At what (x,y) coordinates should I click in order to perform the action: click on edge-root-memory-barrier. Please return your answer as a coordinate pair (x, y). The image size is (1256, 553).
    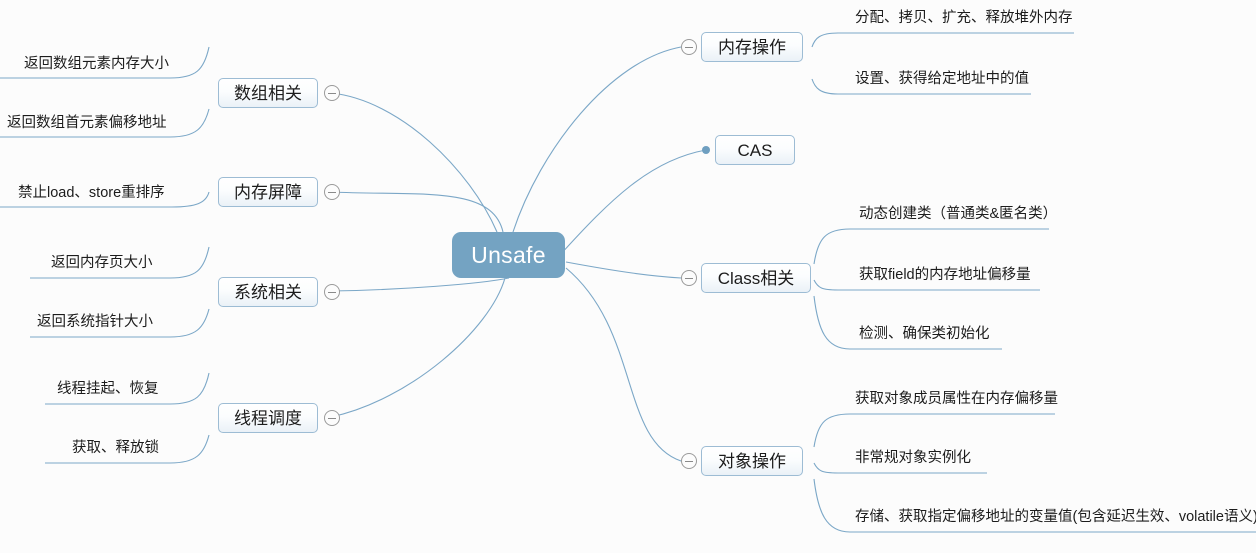
    Looking at the image, I should click on (417, 212).